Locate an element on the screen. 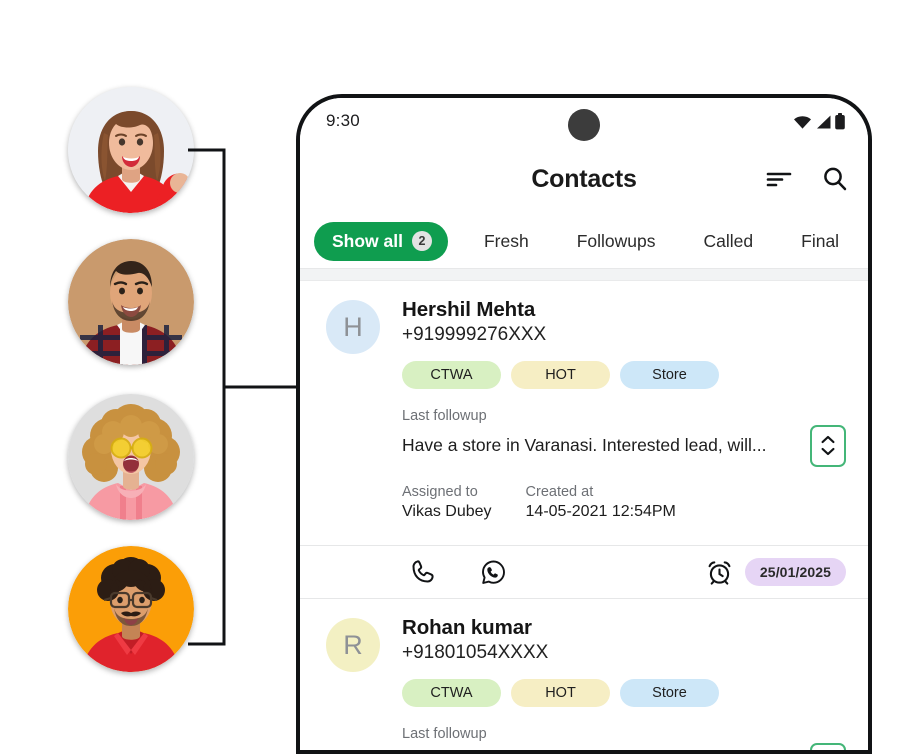 The image size is (912, 754). created-at-label: Created at is located at coordinates (559, 491).